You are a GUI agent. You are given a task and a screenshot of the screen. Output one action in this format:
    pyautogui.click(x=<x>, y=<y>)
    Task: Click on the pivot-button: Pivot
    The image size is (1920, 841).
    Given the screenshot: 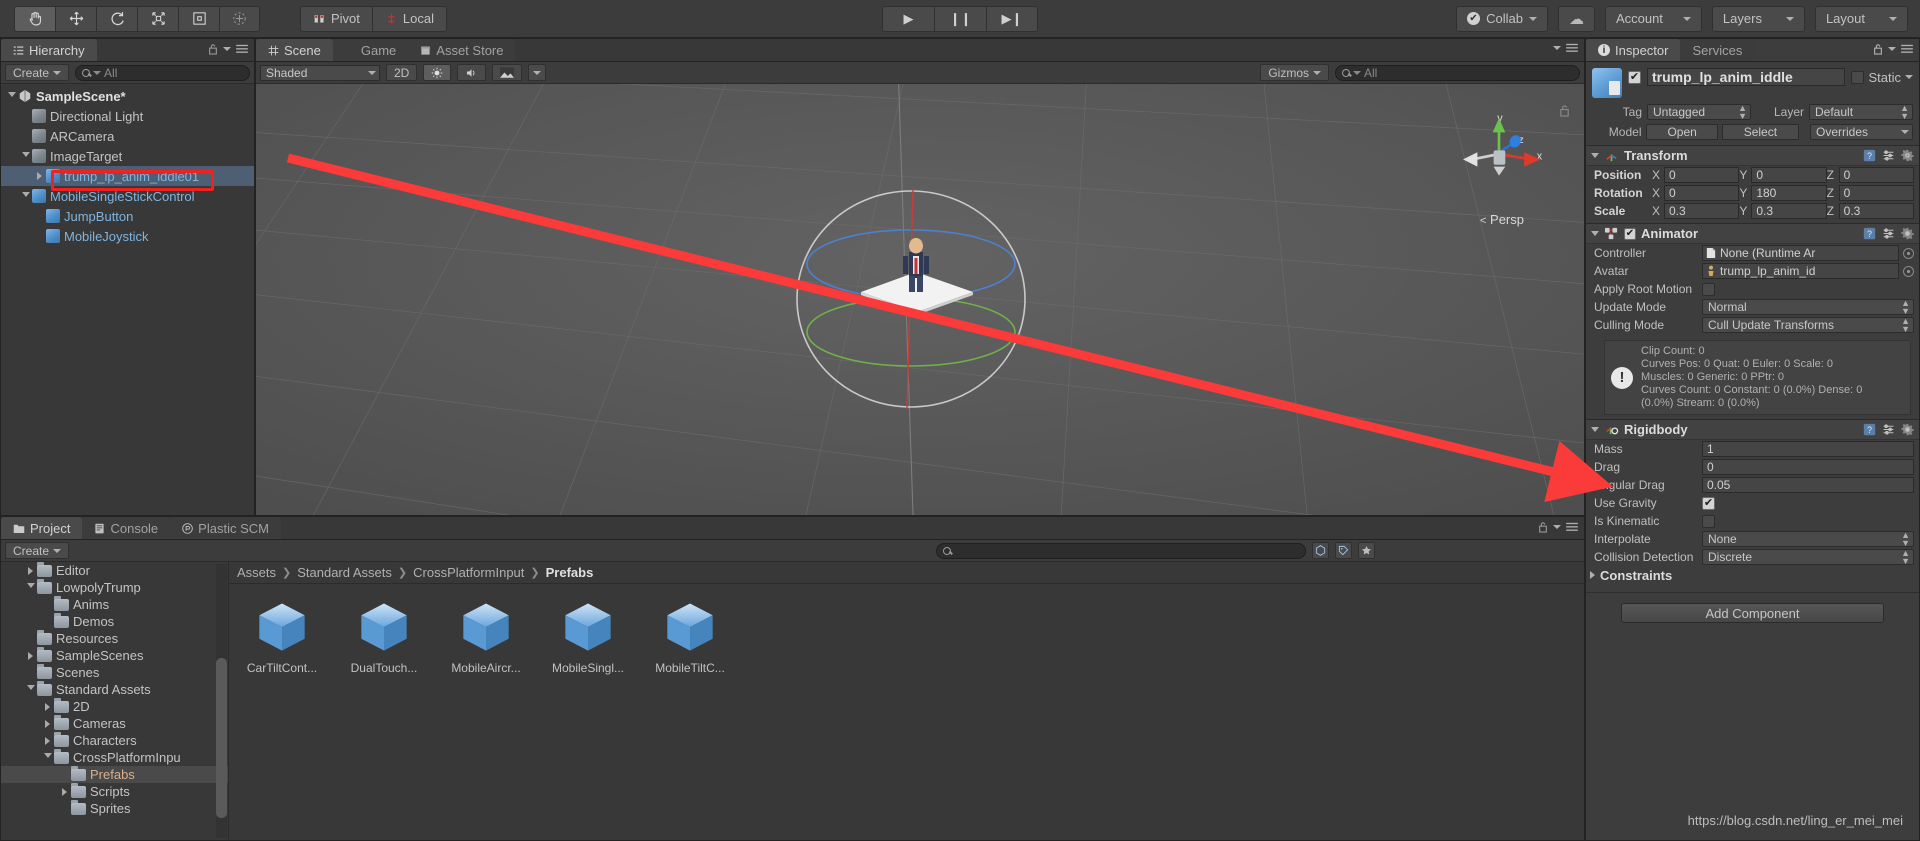 What is the action you would take?
    pyautogui.click(x=336, y=18)
    